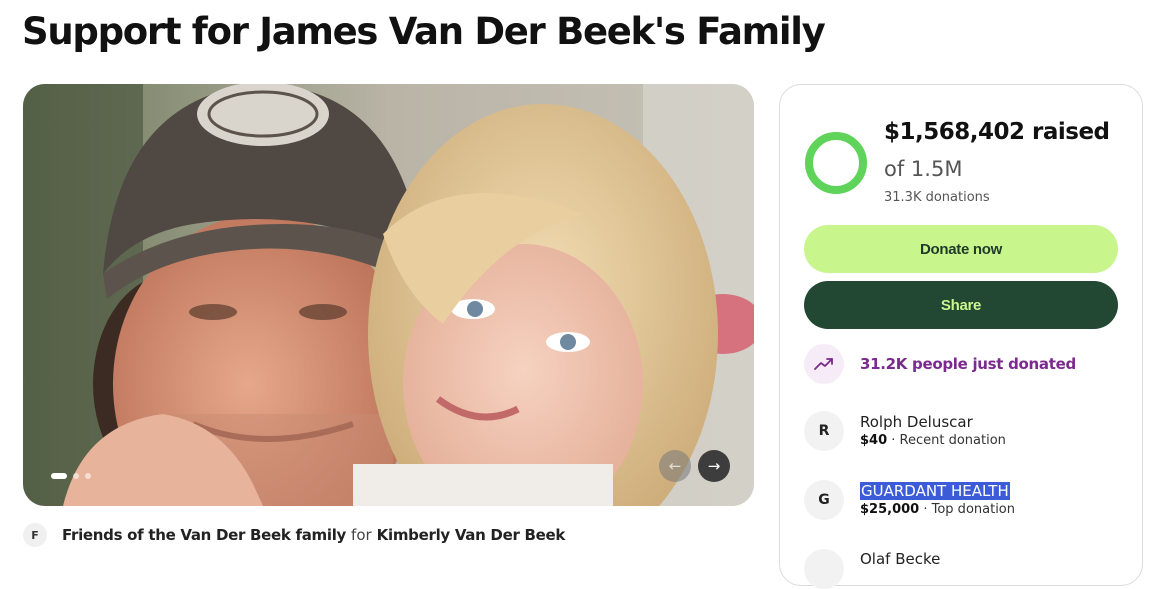  I want to click on donor-row: Olaf Becke, so click(872, 569).